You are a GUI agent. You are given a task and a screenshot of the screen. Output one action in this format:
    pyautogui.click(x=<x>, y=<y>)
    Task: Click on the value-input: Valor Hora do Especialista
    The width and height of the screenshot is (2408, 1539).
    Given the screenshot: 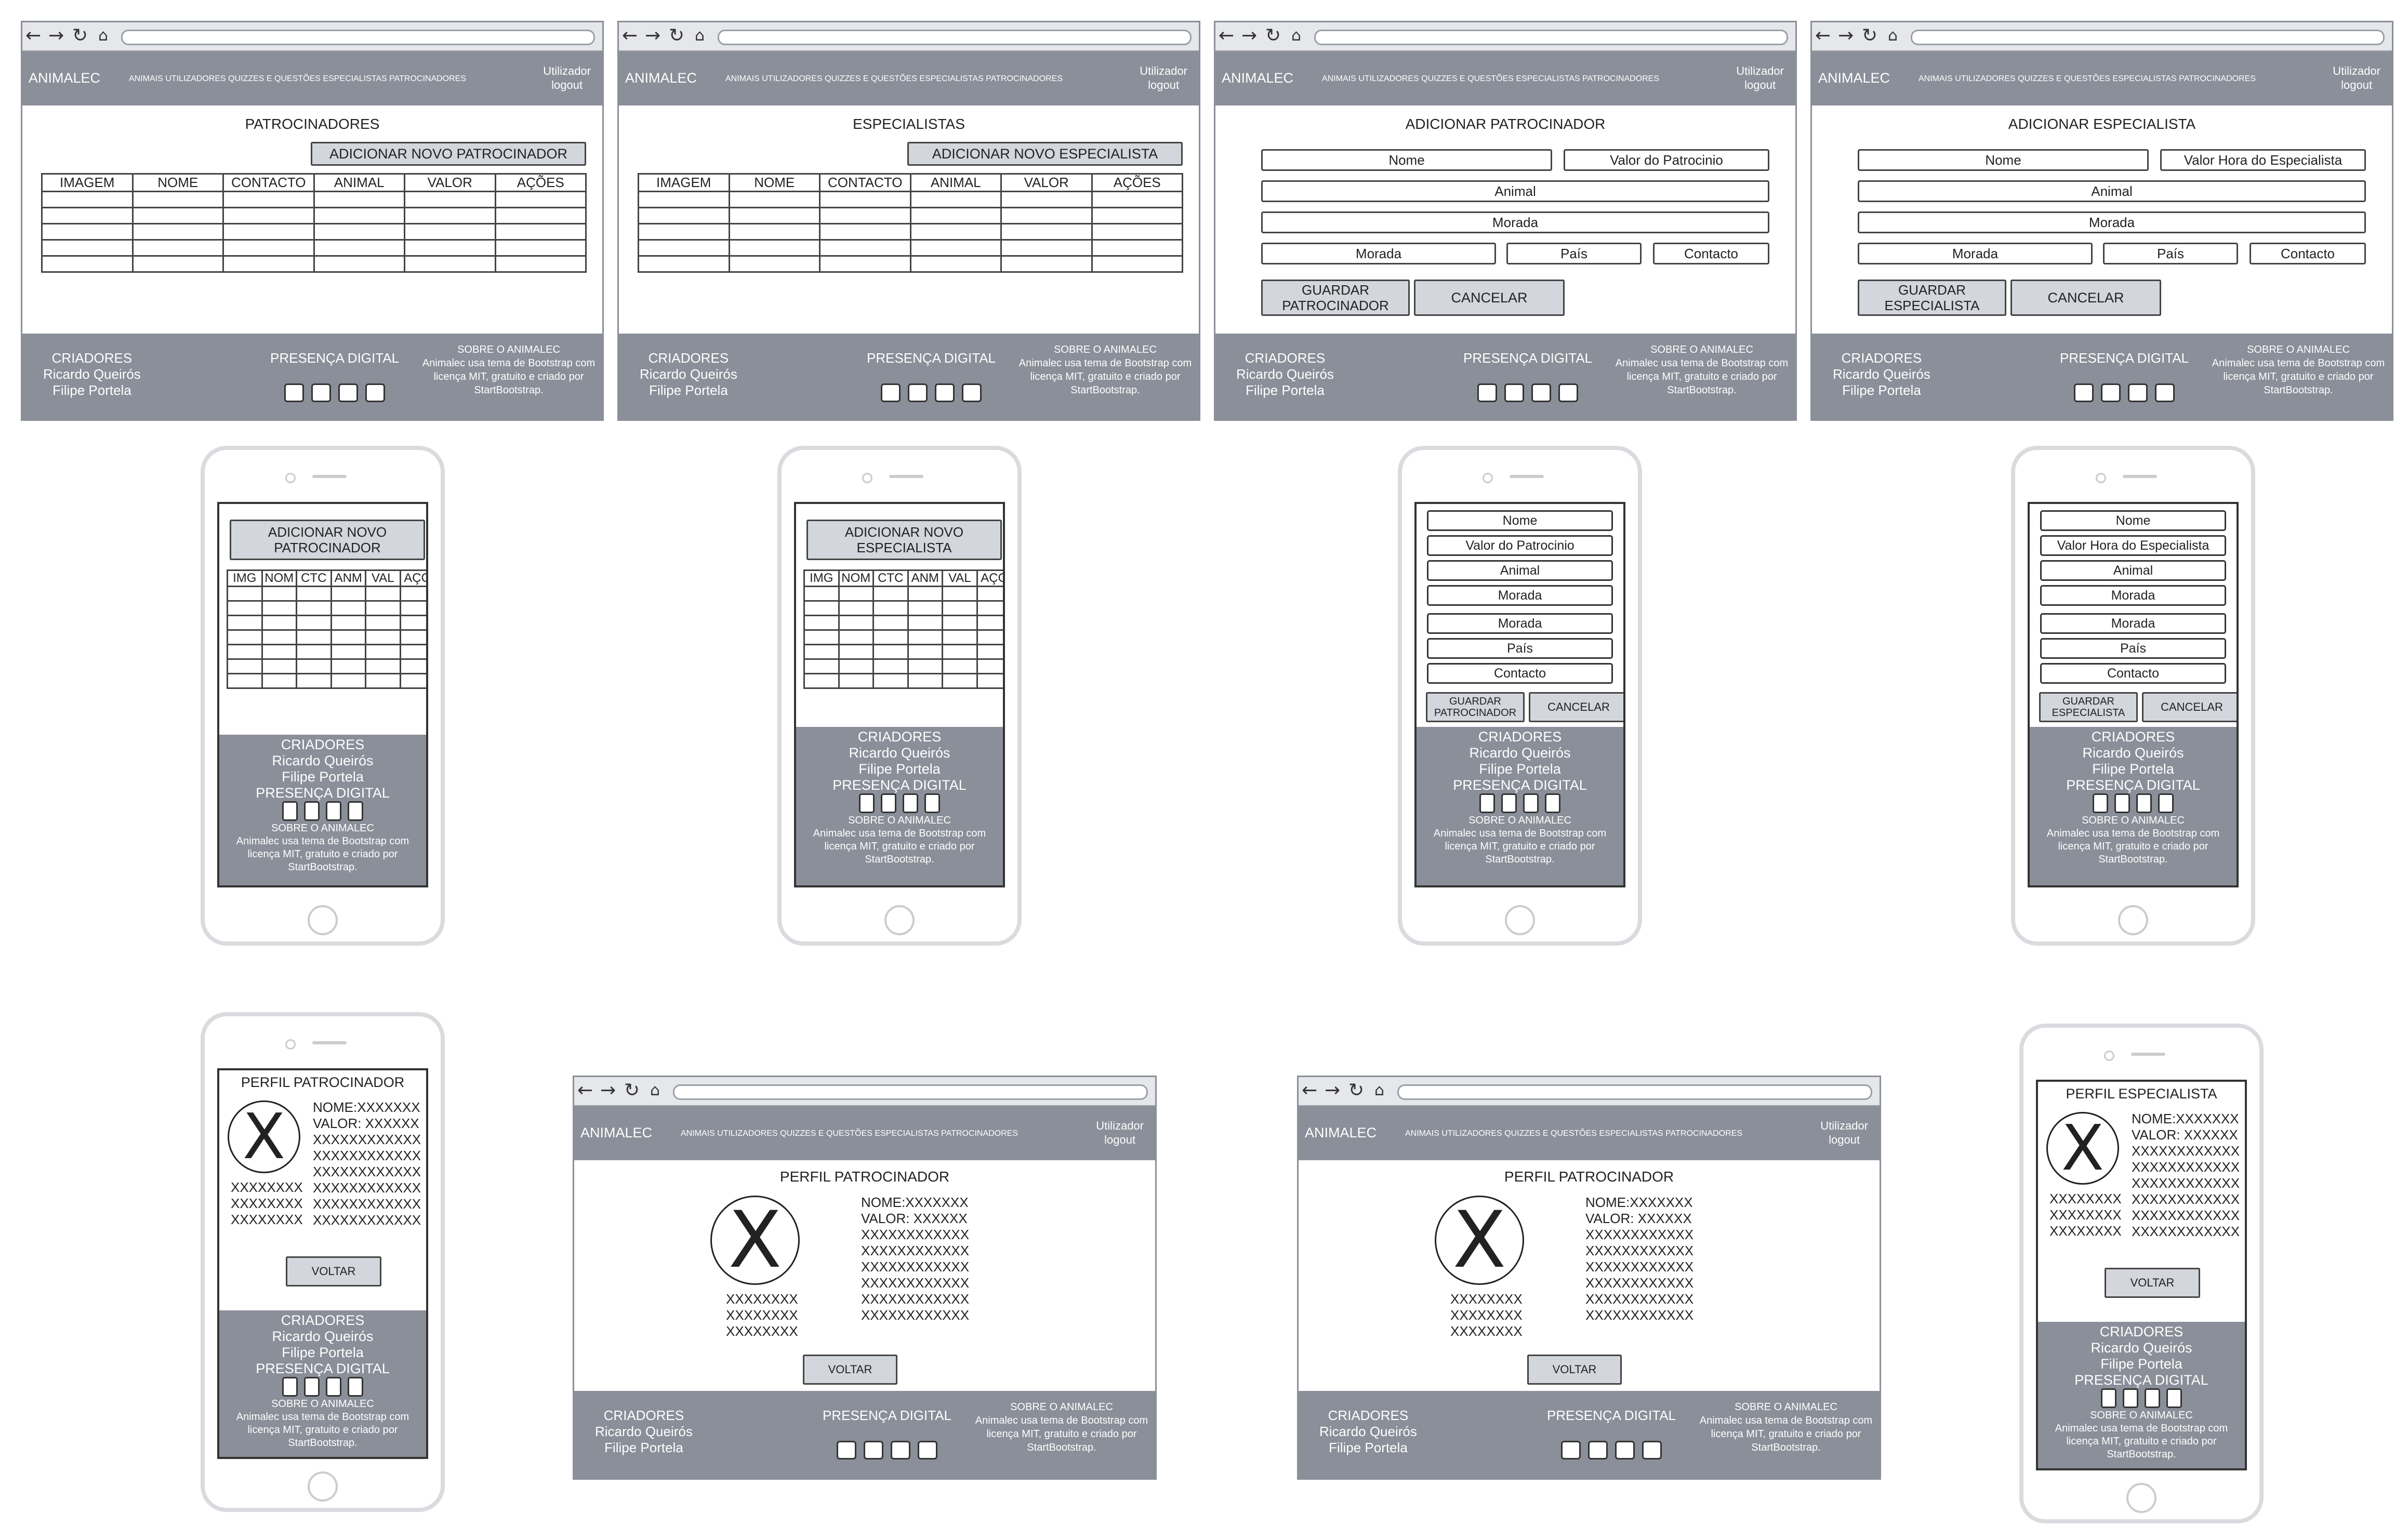 What is the action you would take?
    pyautogui.click(x=2263, y=160)
    